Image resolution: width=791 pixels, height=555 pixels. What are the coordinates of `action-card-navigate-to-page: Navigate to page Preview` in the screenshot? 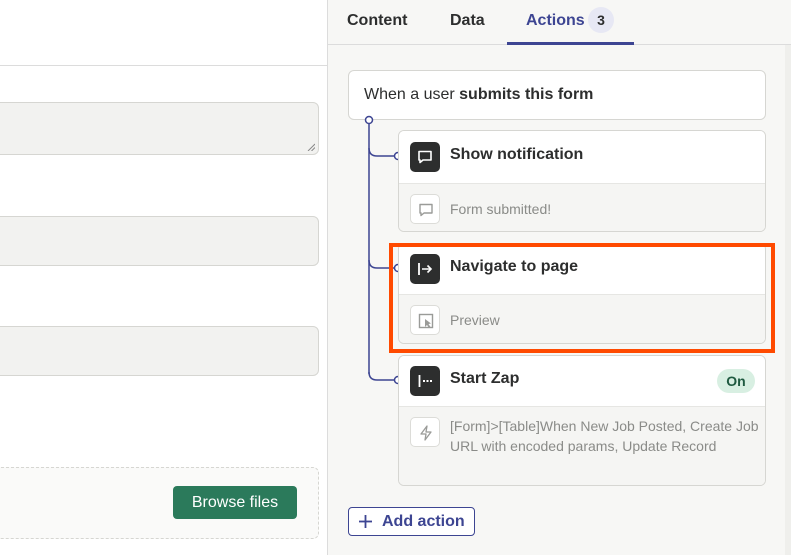 It's located at (582, 293).